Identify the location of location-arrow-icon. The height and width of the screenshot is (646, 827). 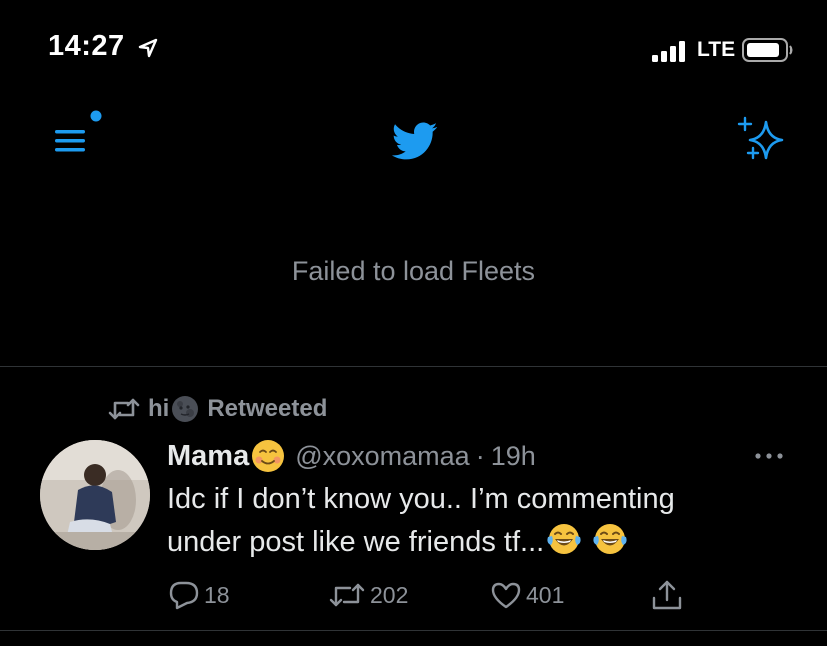
(148, 48).